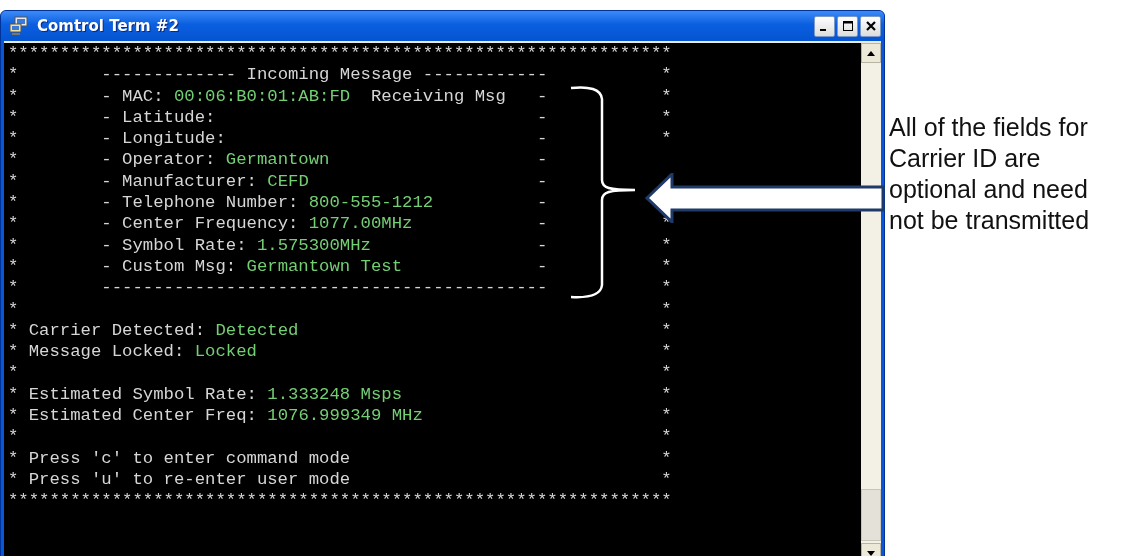 Image resolution: width=1125 pixels, height=556 pixels. What do you see at coordinates (871, 515) in the screenshot?
I see `scroll-thumb` at bounding box center [871, 515].